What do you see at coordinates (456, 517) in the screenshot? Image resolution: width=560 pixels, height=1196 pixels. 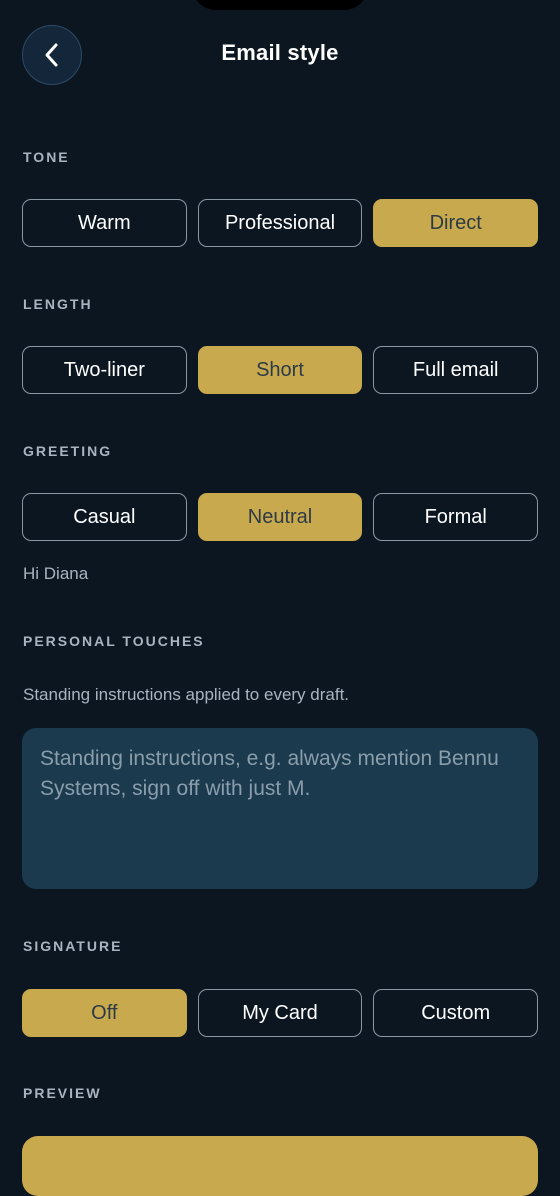 I see `greeting-option-formal: Formal` at bounding box center [456, 517].